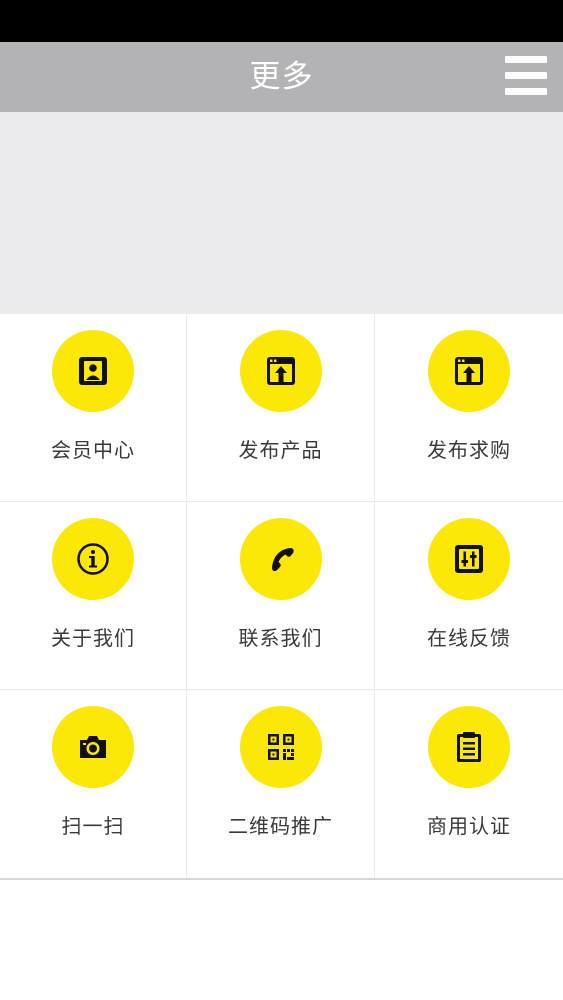 The width and height of the screenshot is (563, 1000). Describe the element at coordinates (469, 826) in the screenshot. I see `grid-item-label: 商用认证` at that location.